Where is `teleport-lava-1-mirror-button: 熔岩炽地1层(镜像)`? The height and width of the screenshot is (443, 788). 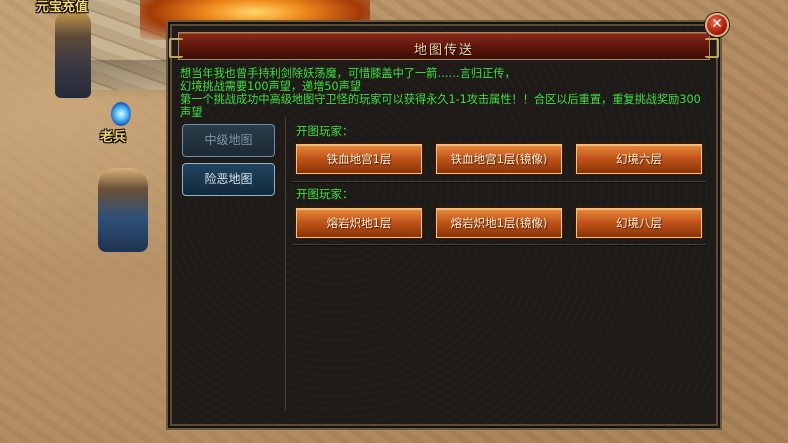
teleport-lava-1-mirror-button: 熔岩炽地1层(镜像) is located at coordinates (499, 223).